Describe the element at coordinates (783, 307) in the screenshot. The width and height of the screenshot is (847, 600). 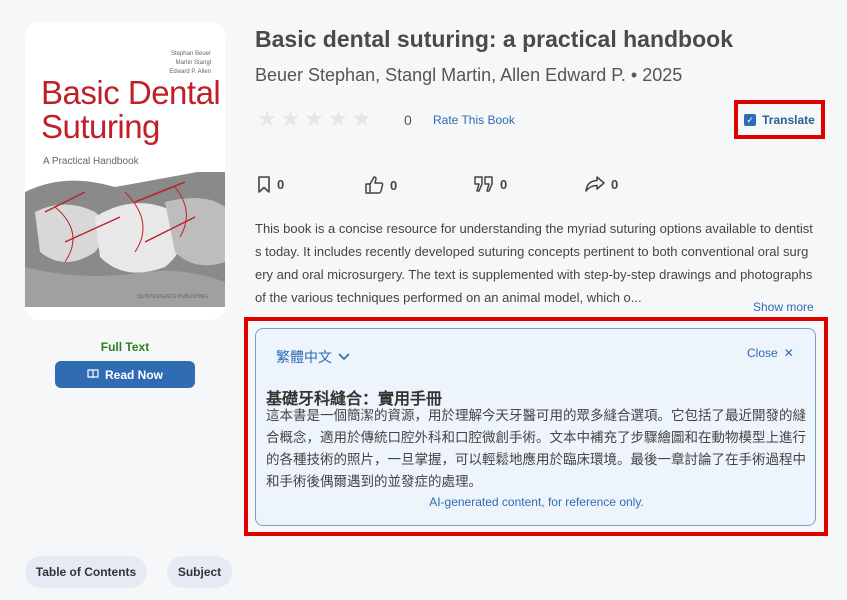
I see `show-more-link: Show more` at that location.